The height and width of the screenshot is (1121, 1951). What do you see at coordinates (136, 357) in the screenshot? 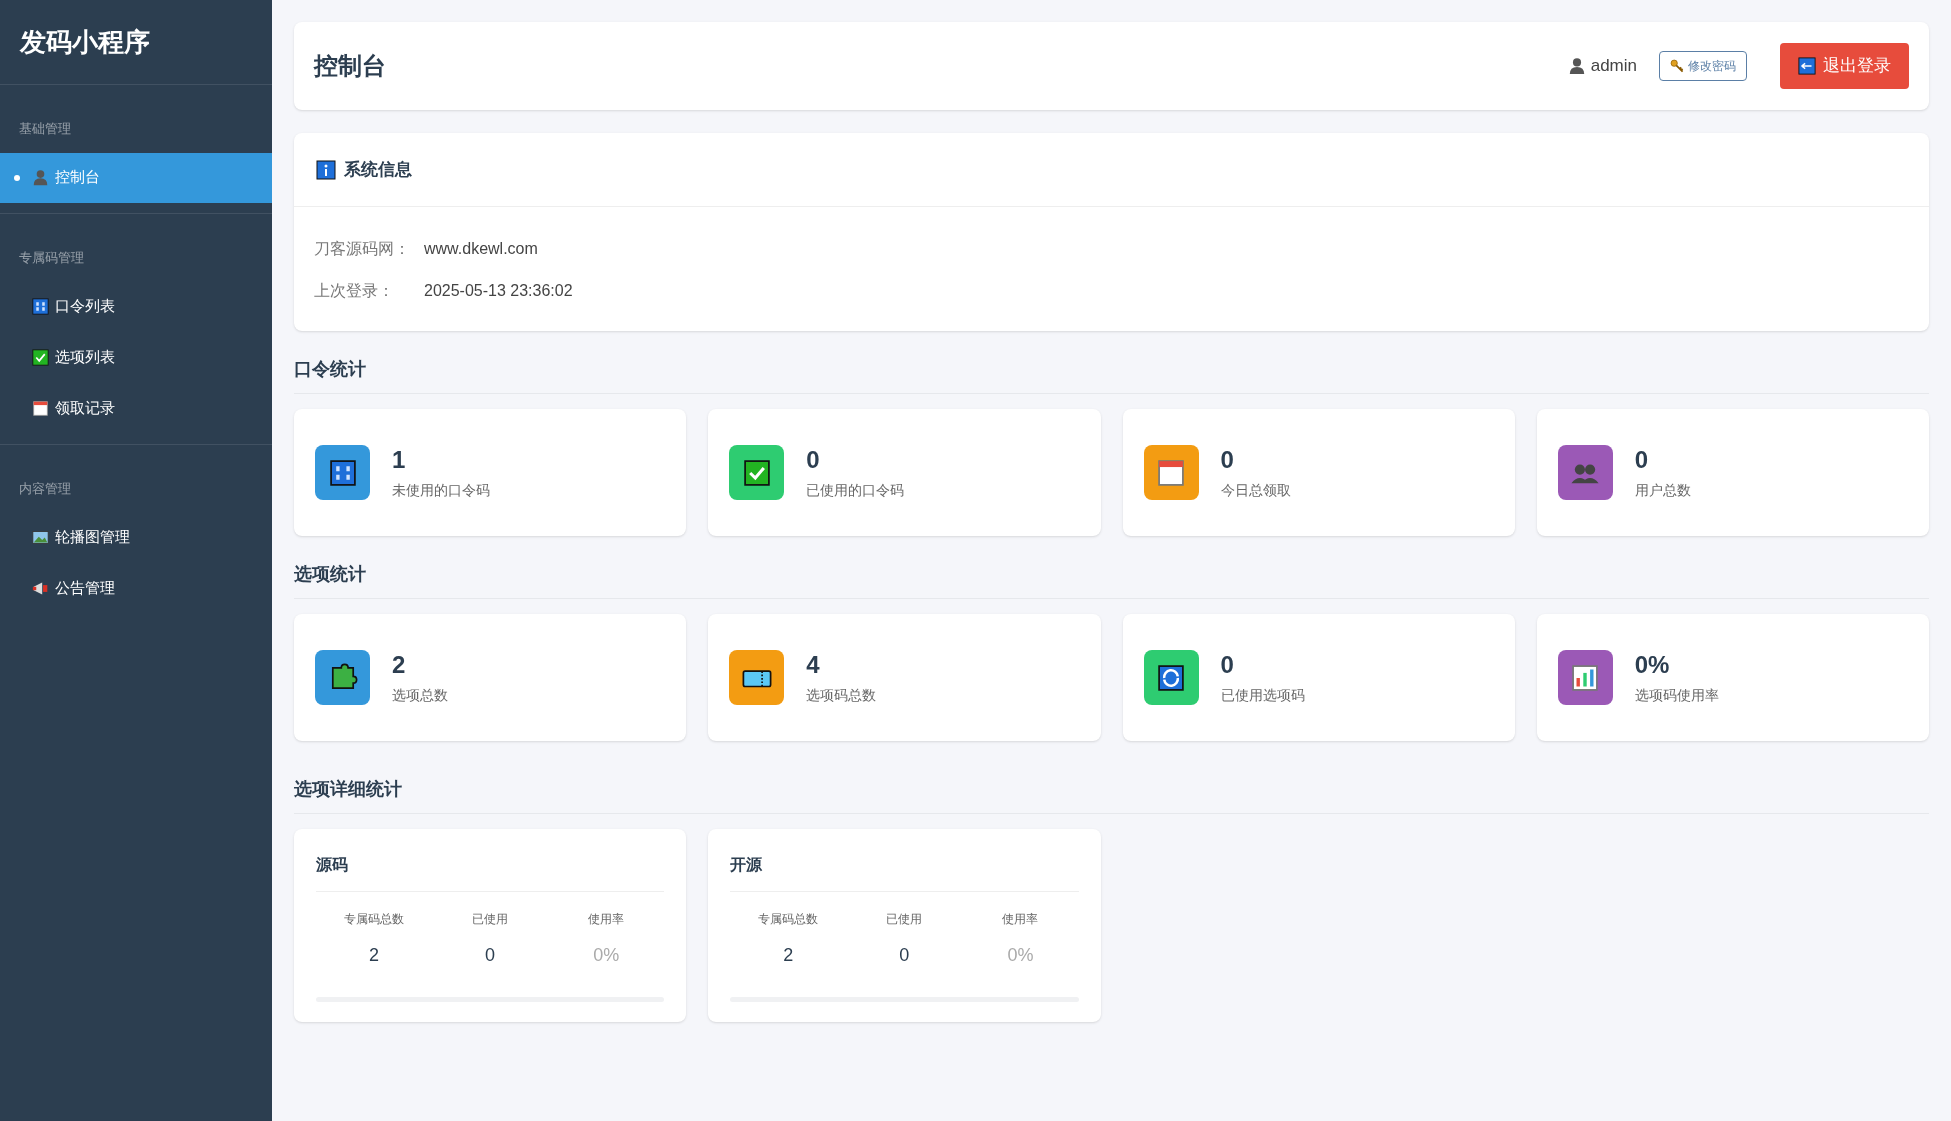
I see `sidebar-item: 选项列表` at bounding box center [136, 357].